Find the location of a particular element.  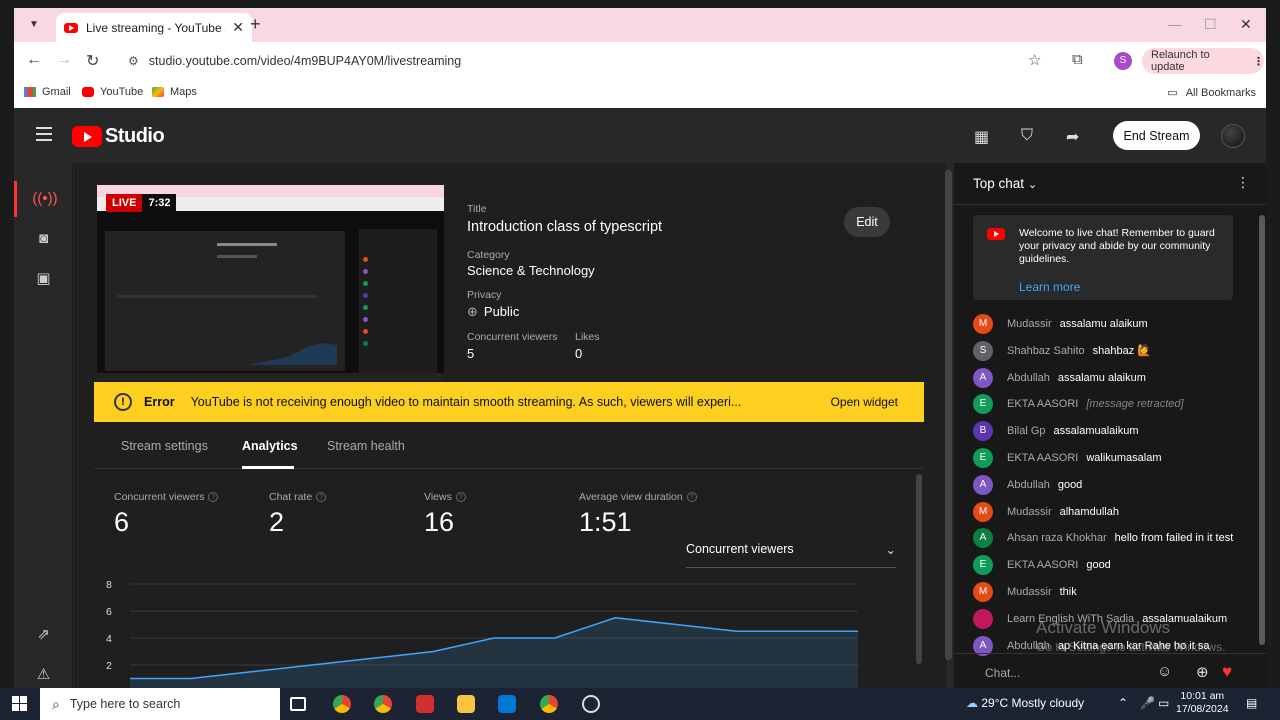

windows-start-icon is located at coordinates (20, 704).